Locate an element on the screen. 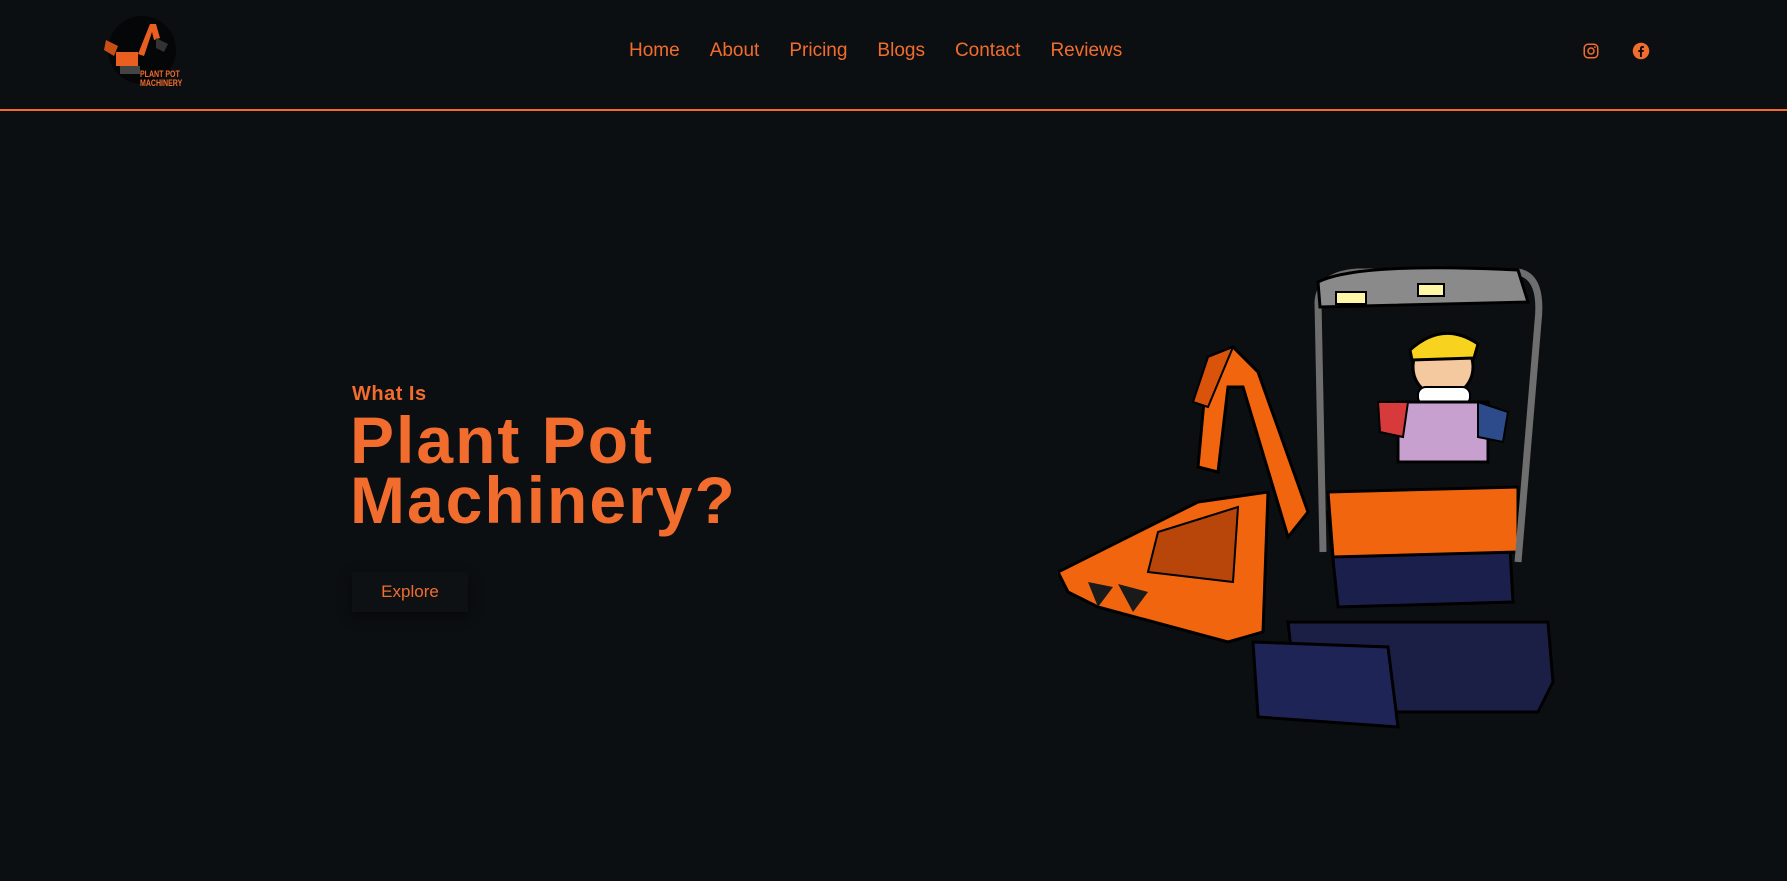 The height and width of the screenshot is (881, 1787). nav-contact: Contact is located at coordinates (987, 51).